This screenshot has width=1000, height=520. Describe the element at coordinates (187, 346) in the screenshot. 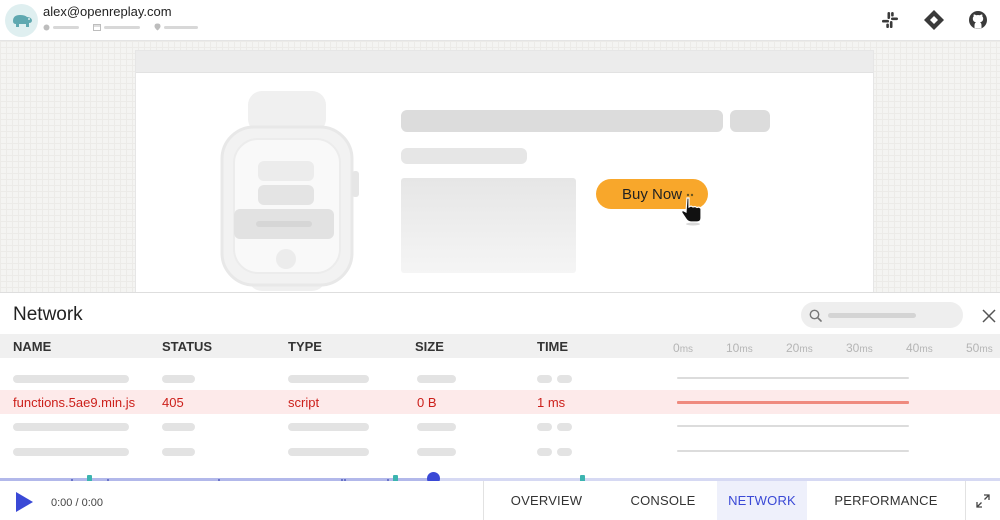

I see `column-header-status: STATUS` at that location.